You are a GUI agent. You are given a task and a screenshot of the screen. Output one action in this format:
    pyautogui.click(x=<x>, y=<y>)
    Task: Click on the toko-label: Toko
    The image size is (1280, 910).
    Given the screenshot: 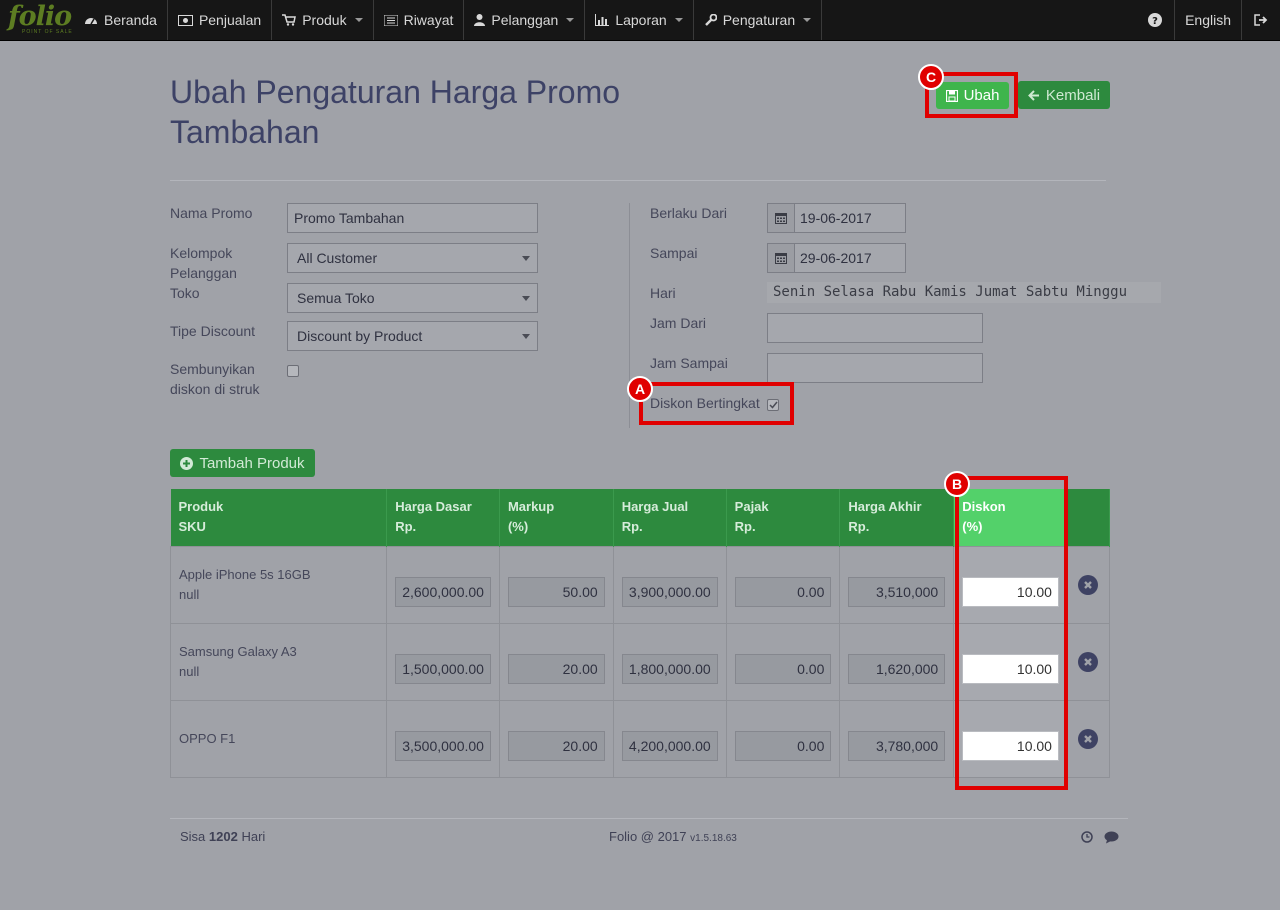 What is the action you would take?
    pyautogui.click(x=185, y=293)
    